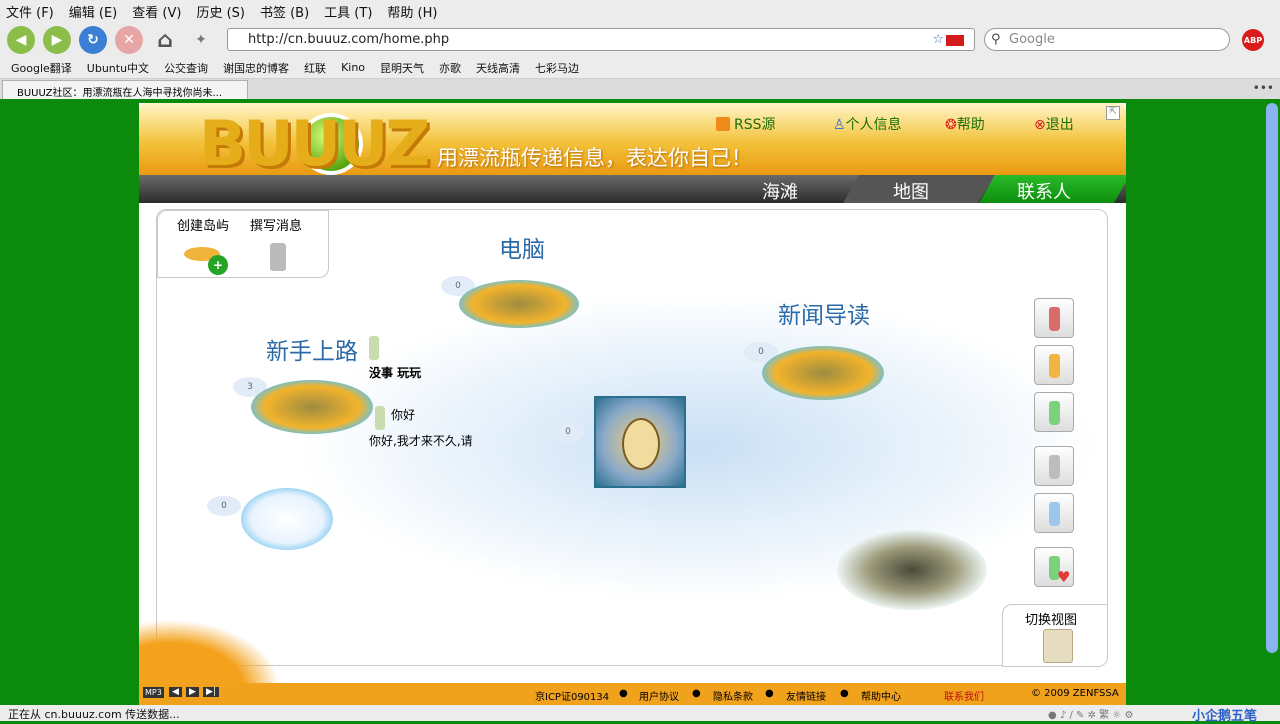  I want to click on footer-terms-link: 用户协议, so click(659, 695).